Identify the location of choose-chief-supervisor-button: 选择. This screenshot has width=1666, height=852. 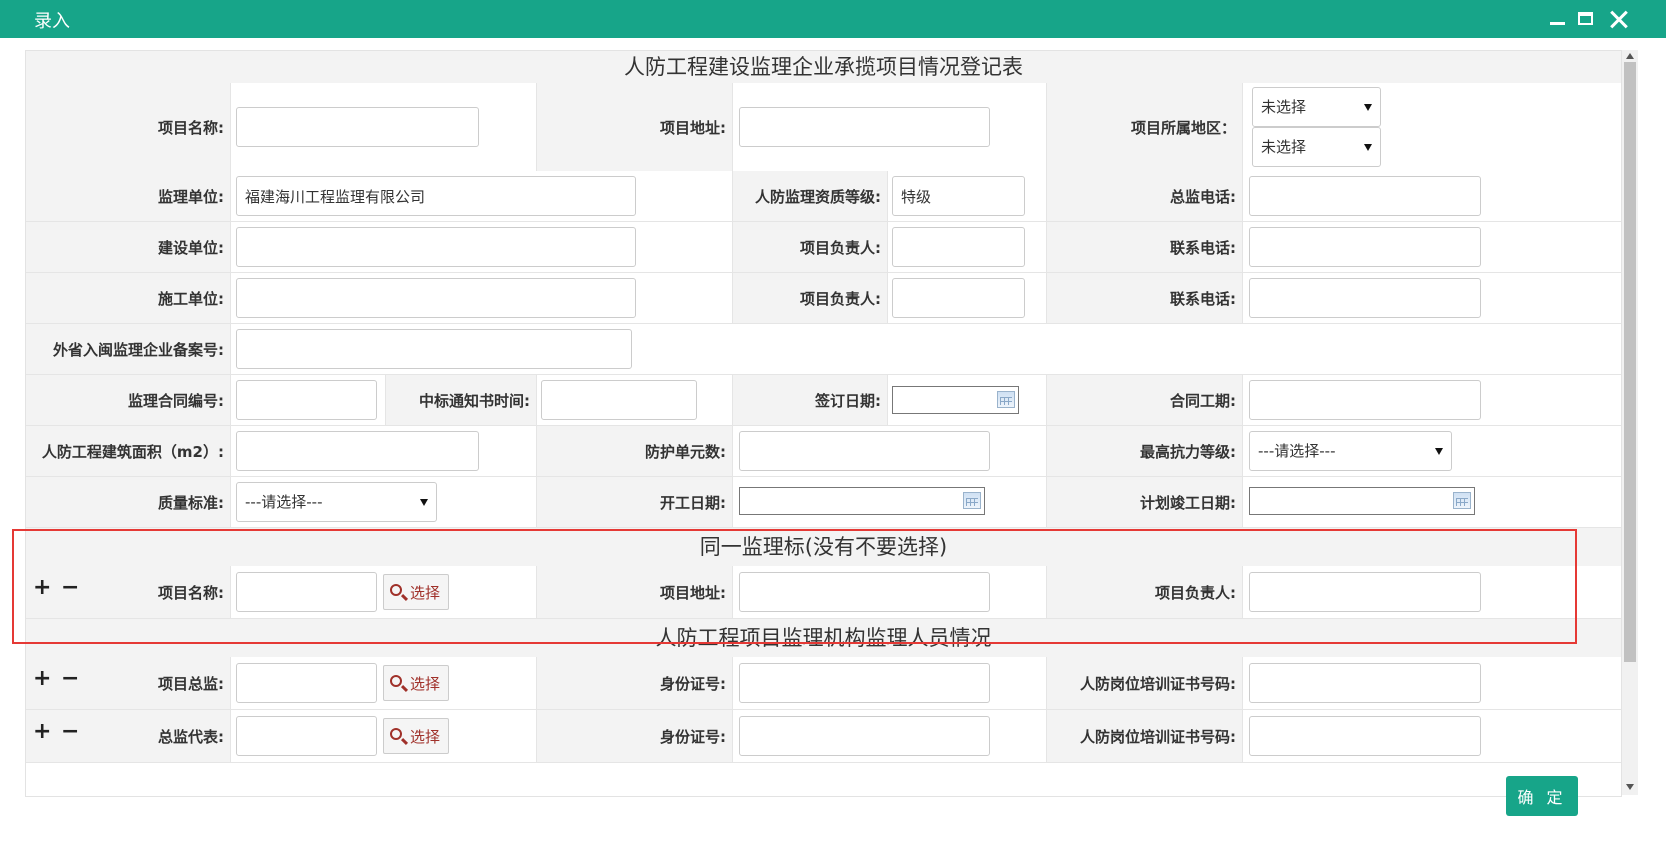
(416, 683).